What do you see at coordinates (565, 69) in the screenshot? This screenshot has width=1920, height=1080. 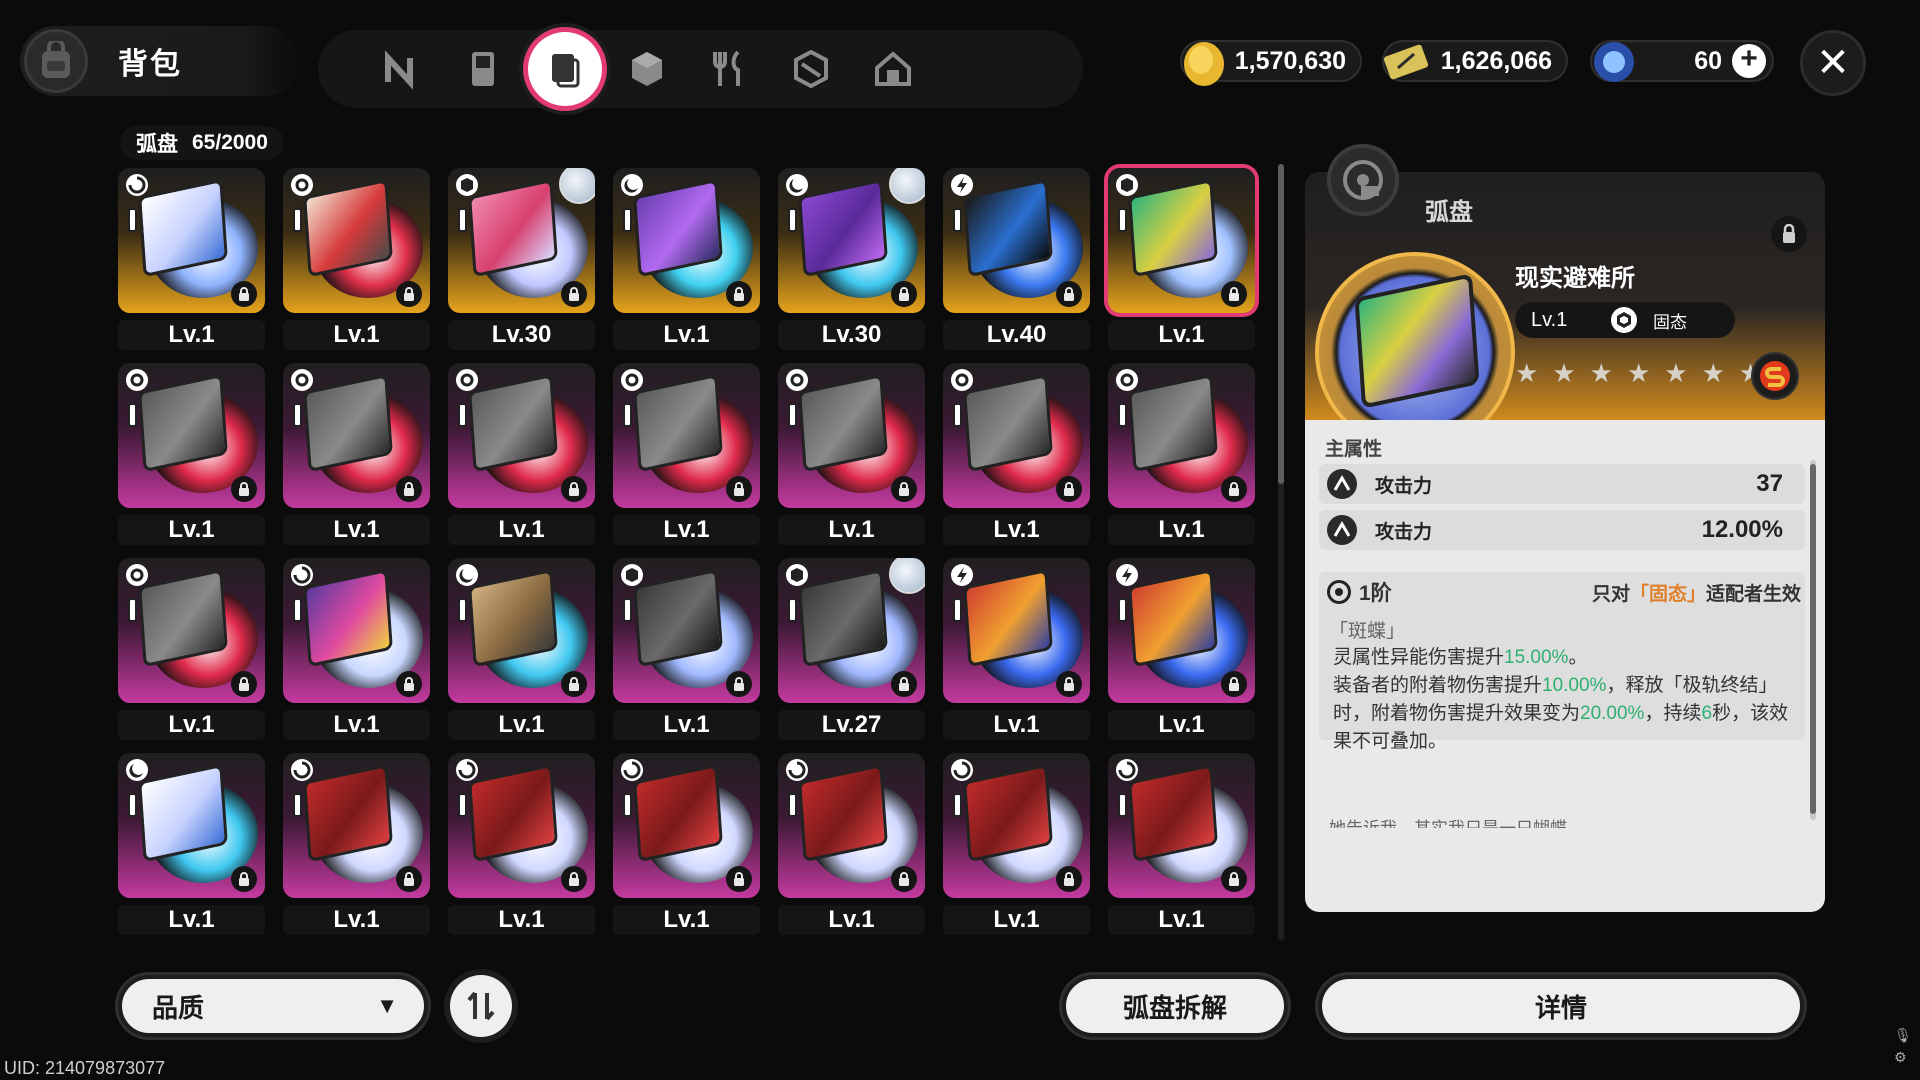 I see `tab-disc` at bounding box center [565, 69].